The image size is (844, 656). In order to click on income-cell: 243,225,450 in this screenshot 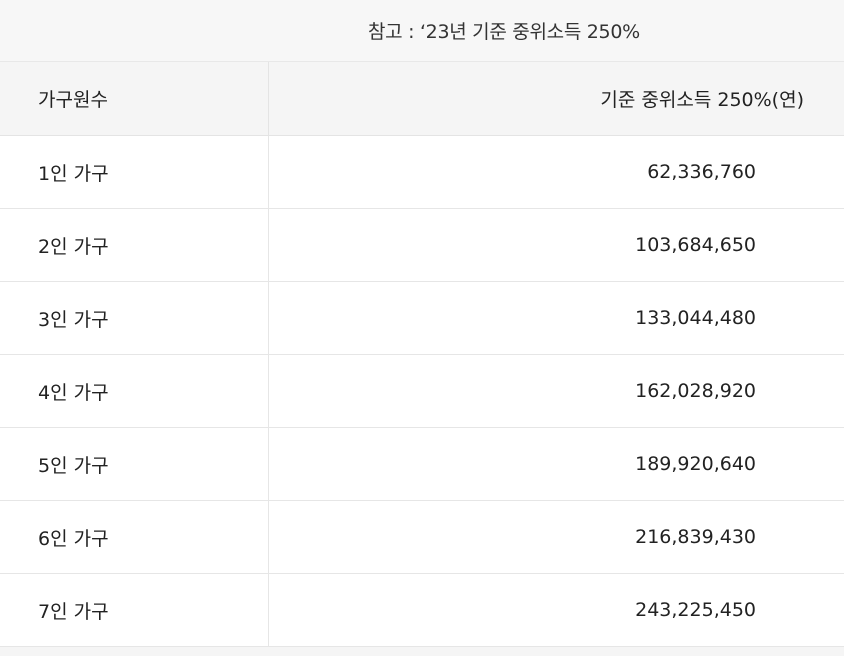, I will do `click(556, 610)`.